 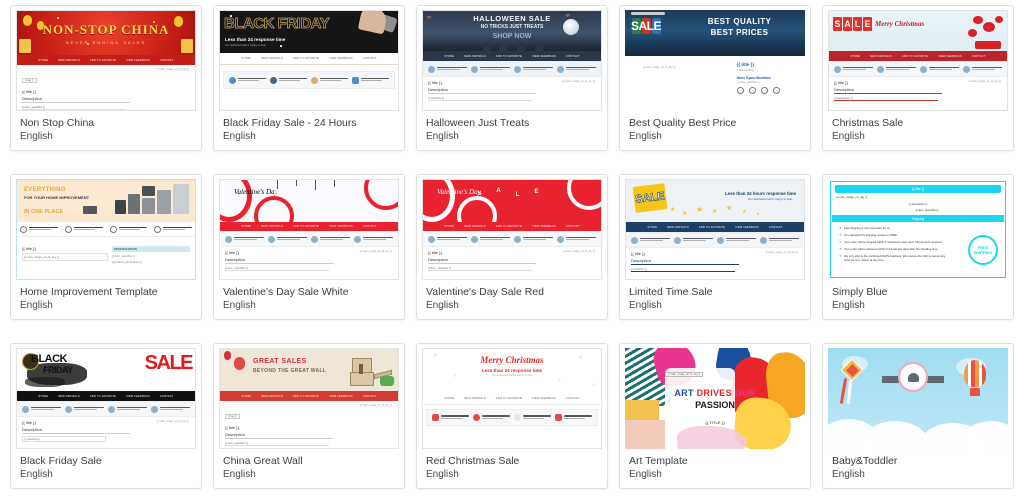 I want to click on money-icon, so click(x=273, y=80).